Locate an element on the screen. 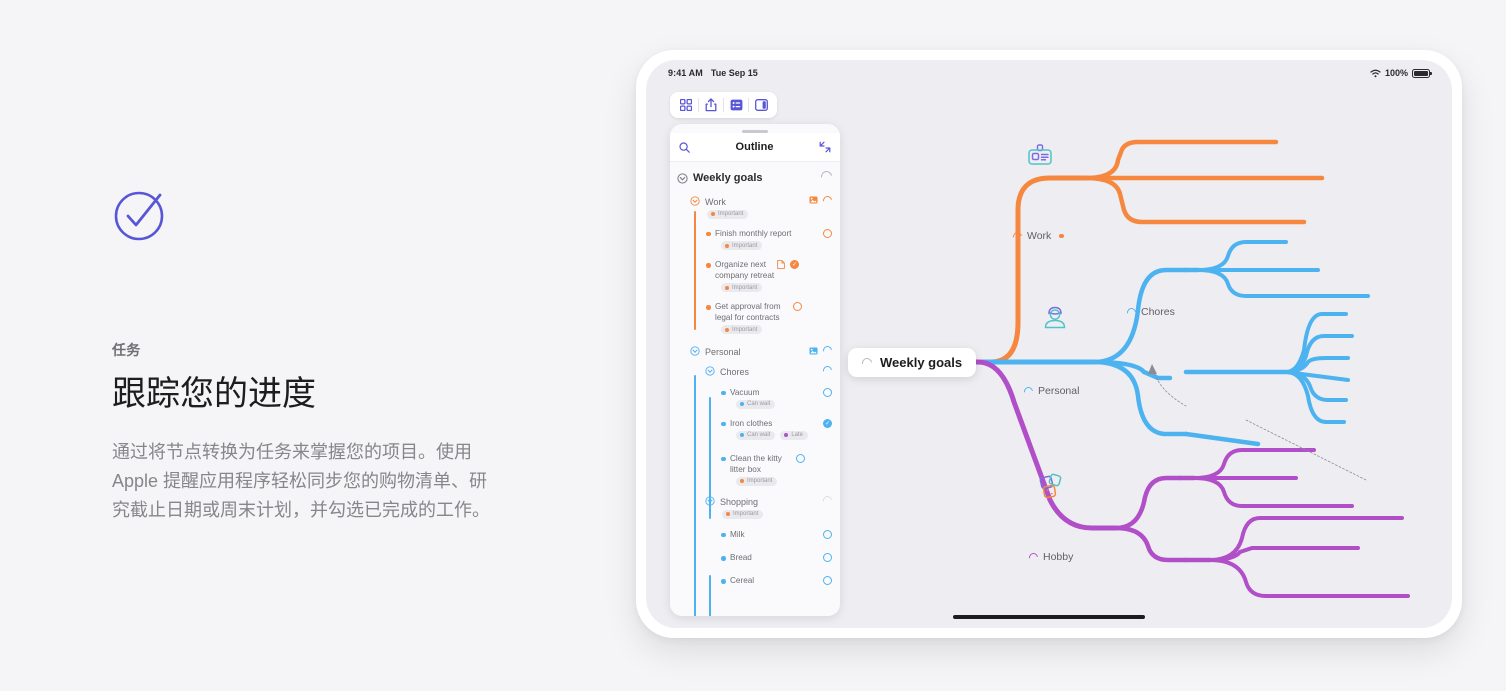 The image size is (1506, 691). mindmap-branch-label: Hobby is located at coordinates (1058, 557).